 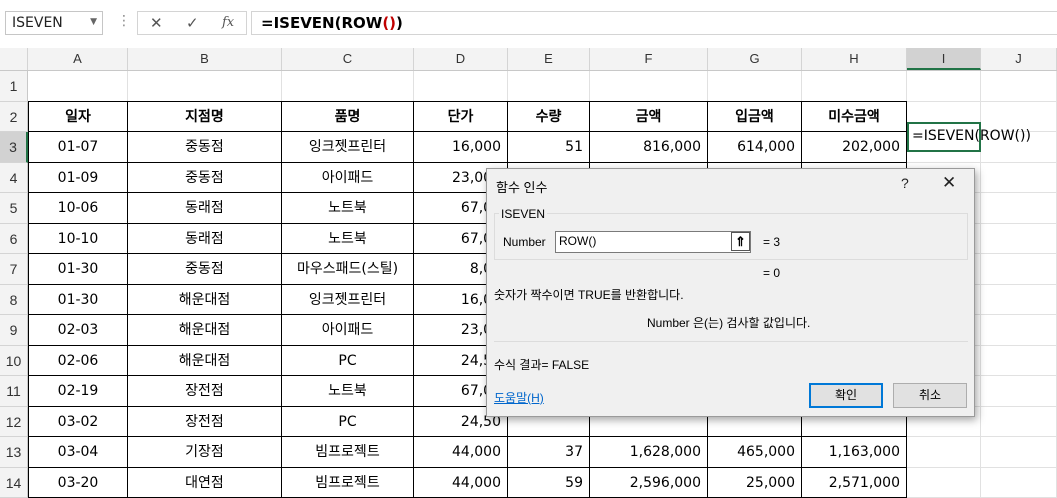 I want to click on cell-j14, so click(x=1019, y=483).